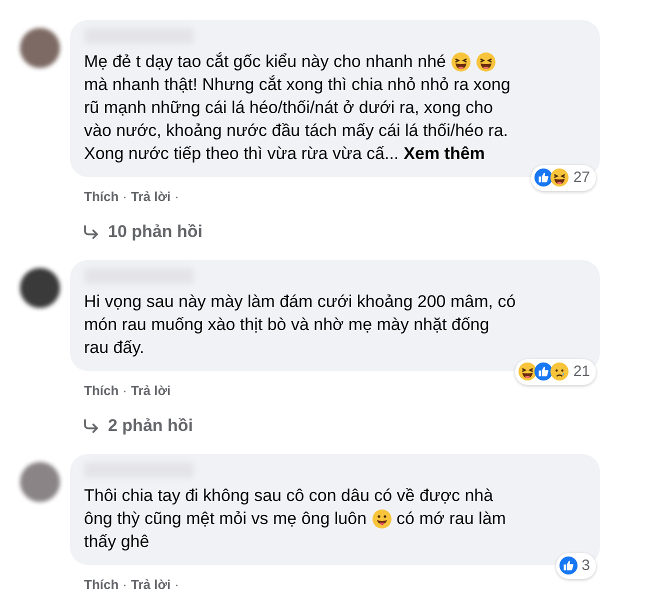 The width and height of the screenshot is (660, 602). I want to click on comment-text: ông thỳ cũng mệt mỏi vs mẹ ông luôn, so click(225, 519).